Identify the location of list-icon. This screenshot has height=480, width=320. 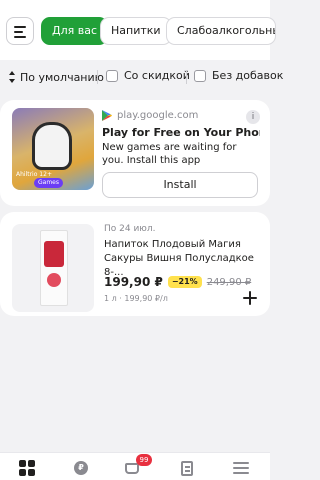
(187, 468).